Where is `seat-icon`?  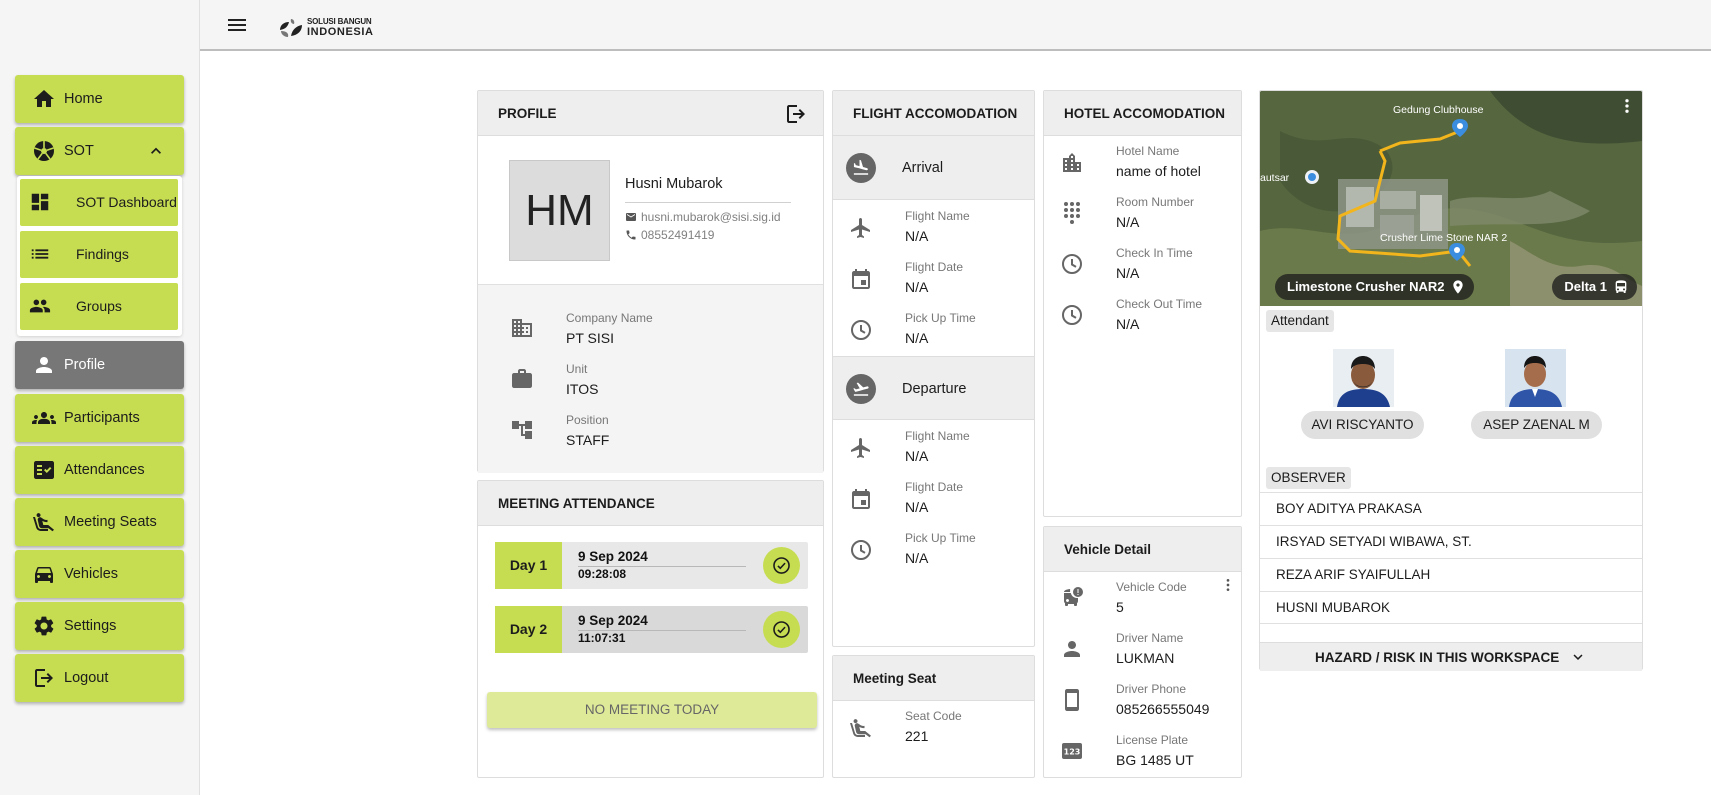
seat-icon is located at coordinates (43, 522).